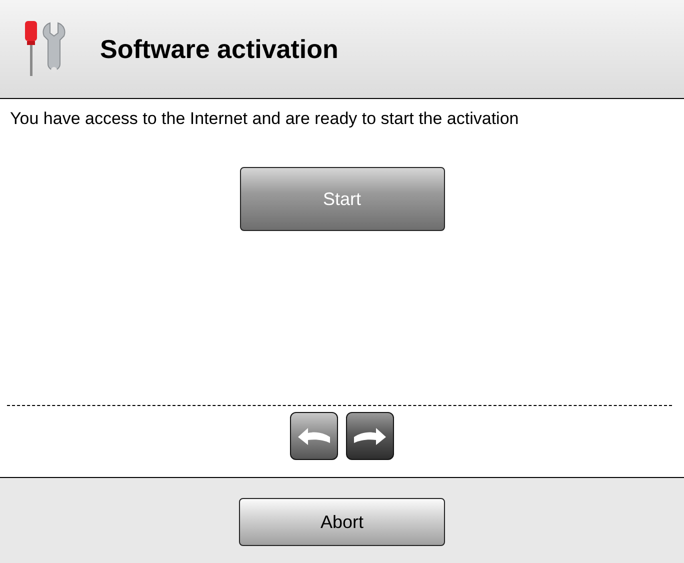 This screenshot has width=684, height=563. Describe the element at coordinates (265, 119) in the screenshot. I see `status-message: You have access to the Internet and are ready to start the activation` at that location.